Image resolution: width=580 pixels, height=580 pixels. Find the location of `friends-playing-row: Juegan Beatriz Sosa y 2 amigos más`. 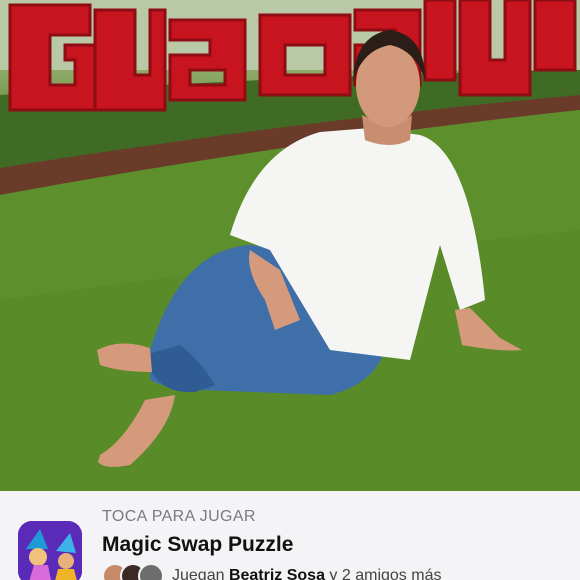

friends-playing-row: Juegan Beatriz Sosa y 2 amigos más is located at coordinates (272, 571).